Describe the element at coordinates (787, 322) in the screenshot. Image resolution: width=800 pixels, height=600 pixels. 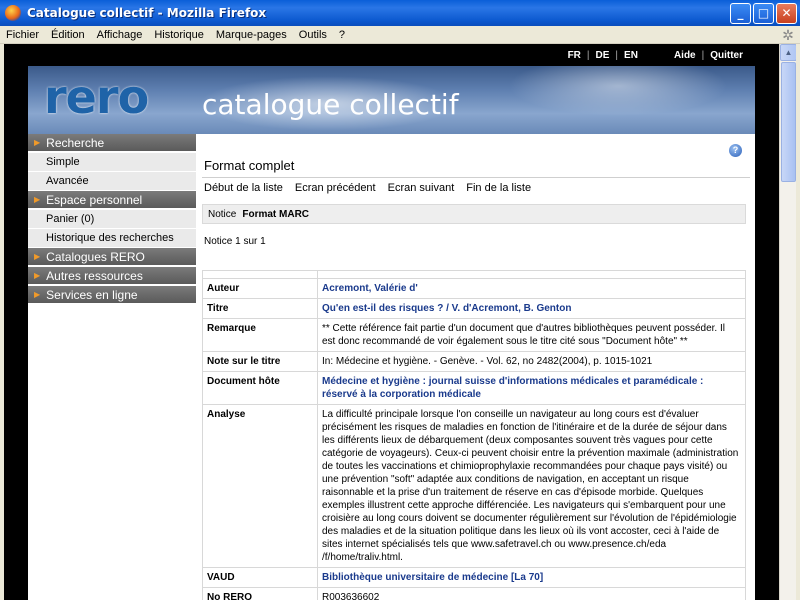
I see `vertical-scrollbar: ▲` at that location.